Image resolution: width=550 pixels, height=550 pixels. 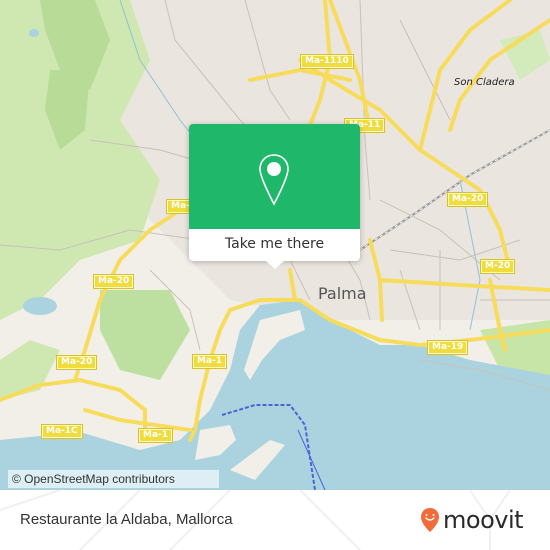 I want to click on place-label-son-cladera: Son Cladera, so click(x=484, y=82).